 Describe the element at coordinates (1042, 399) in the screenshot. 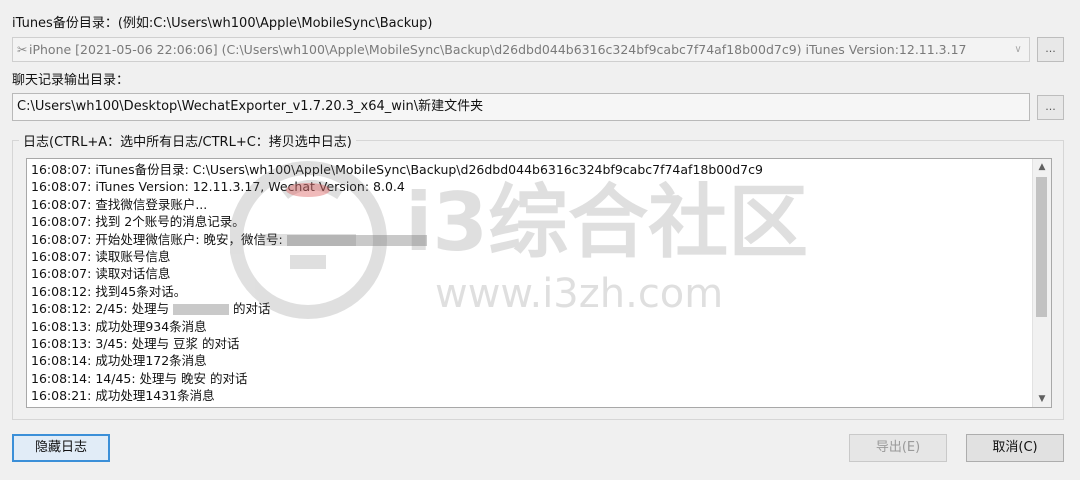

I see `scroll-down-arrow-icon: ▼` at that location.